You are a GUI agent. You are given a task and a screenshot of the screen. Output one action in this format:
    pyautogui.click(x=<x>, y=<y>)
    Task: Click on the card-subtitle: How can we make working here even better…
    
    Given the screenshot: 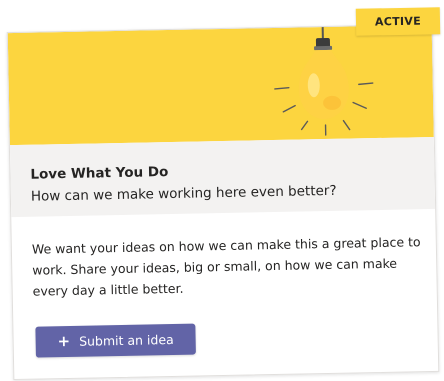 What is the action you would take?
    pyautogui.click(x=183, y=193)
    